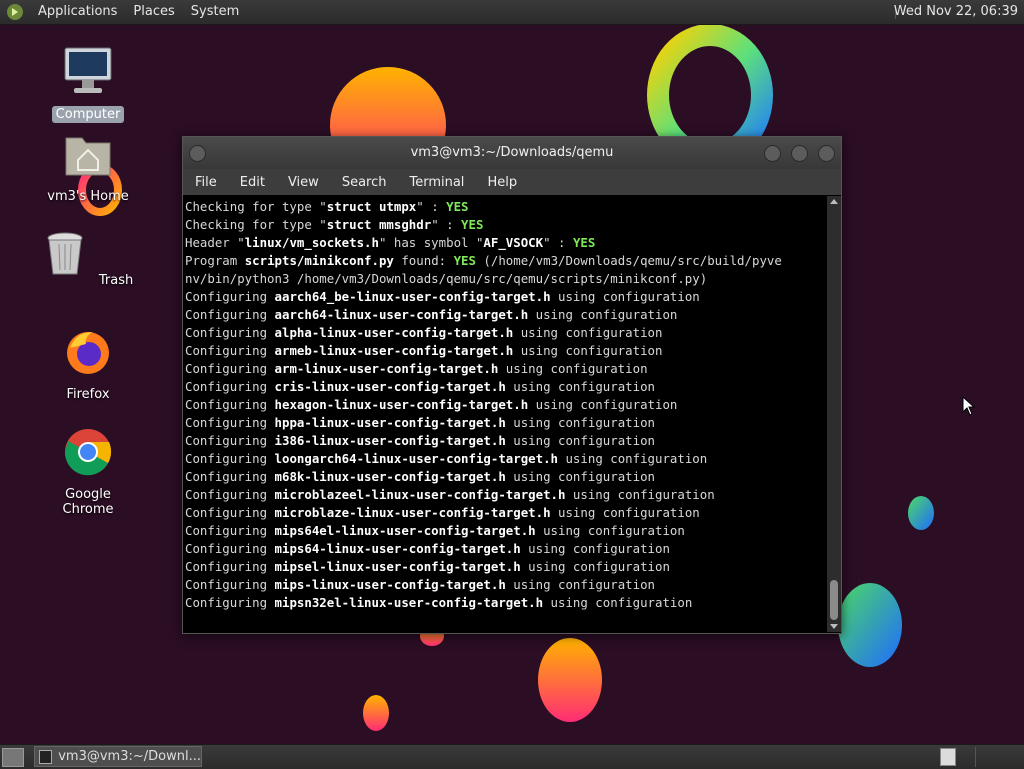  I want to click on terminal-text: mips-linux-user-config-target.h, so click(390, 584).